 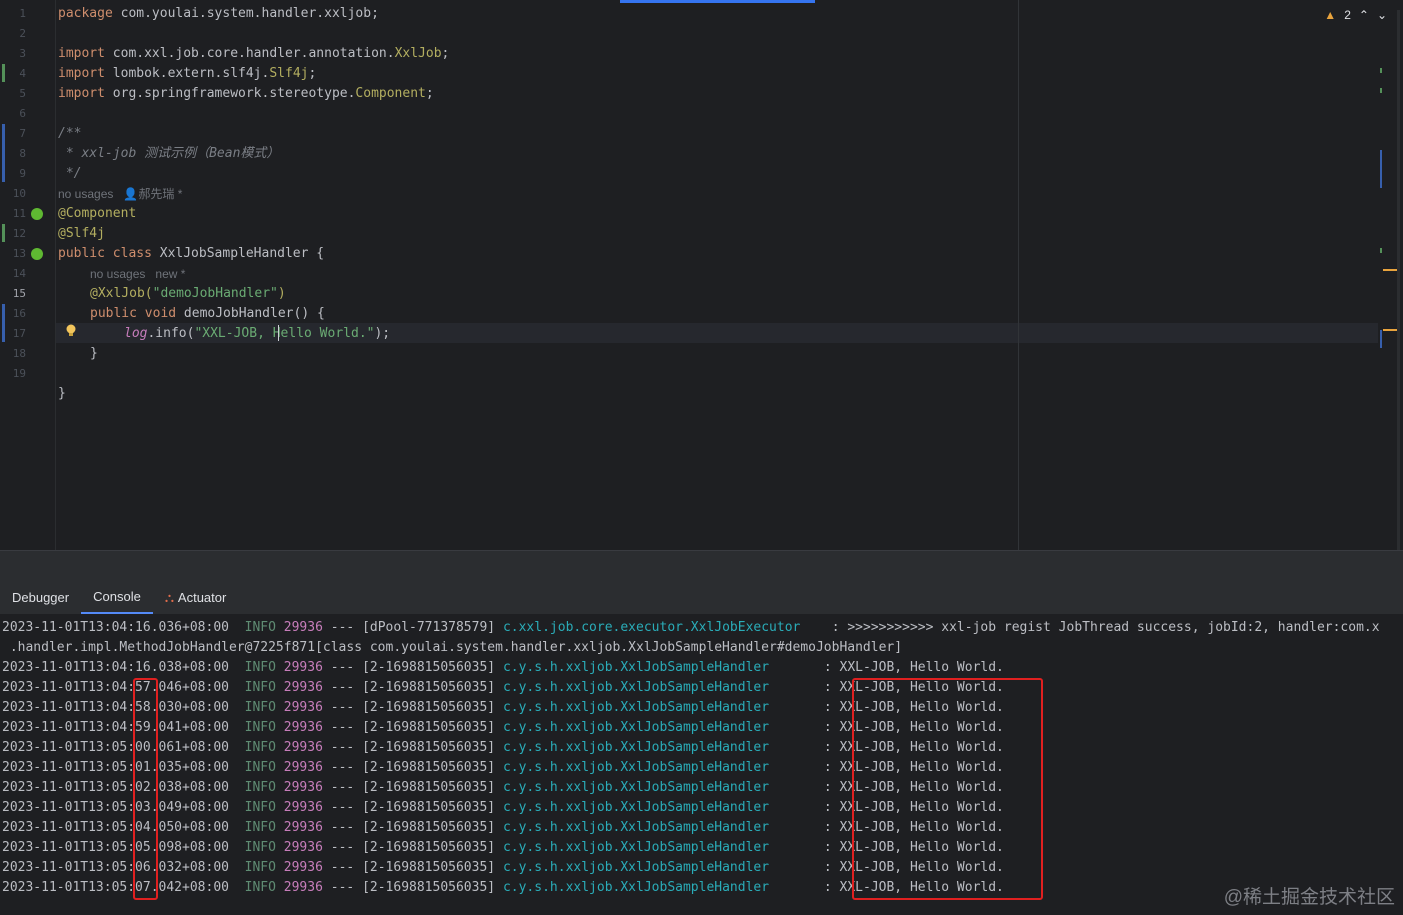 What do you see at coordinates (169, 597) in the screenshot?
I see `actuator-icon: ⛬` at bounding box center [169, 597].